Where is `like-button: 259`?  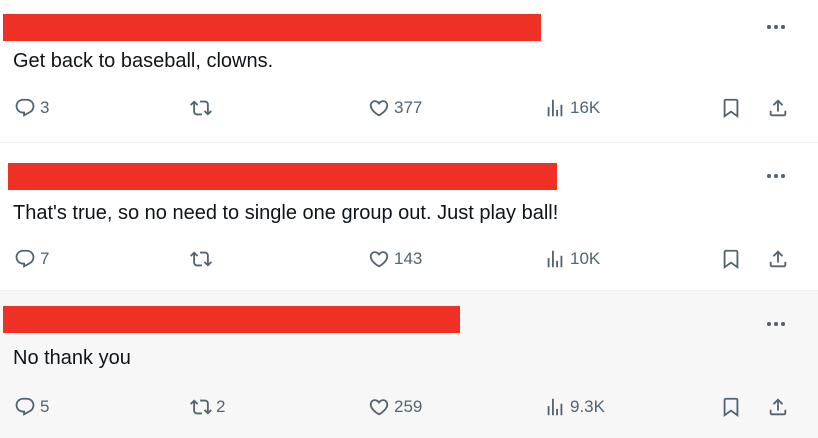 like-button: 259 is located at coordinates (395, 407).